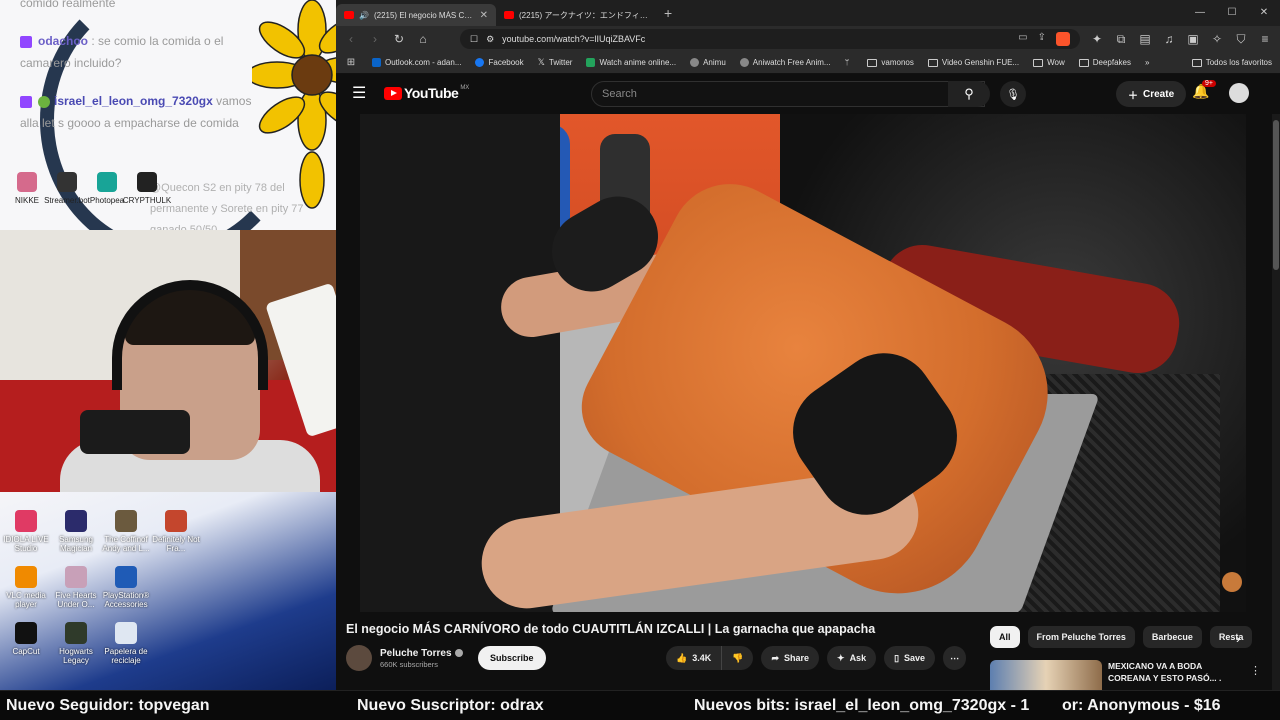 The width and height of the screenshot is (1280, 720). I want to click on scrollbar-thumb, so click(1276, 195).